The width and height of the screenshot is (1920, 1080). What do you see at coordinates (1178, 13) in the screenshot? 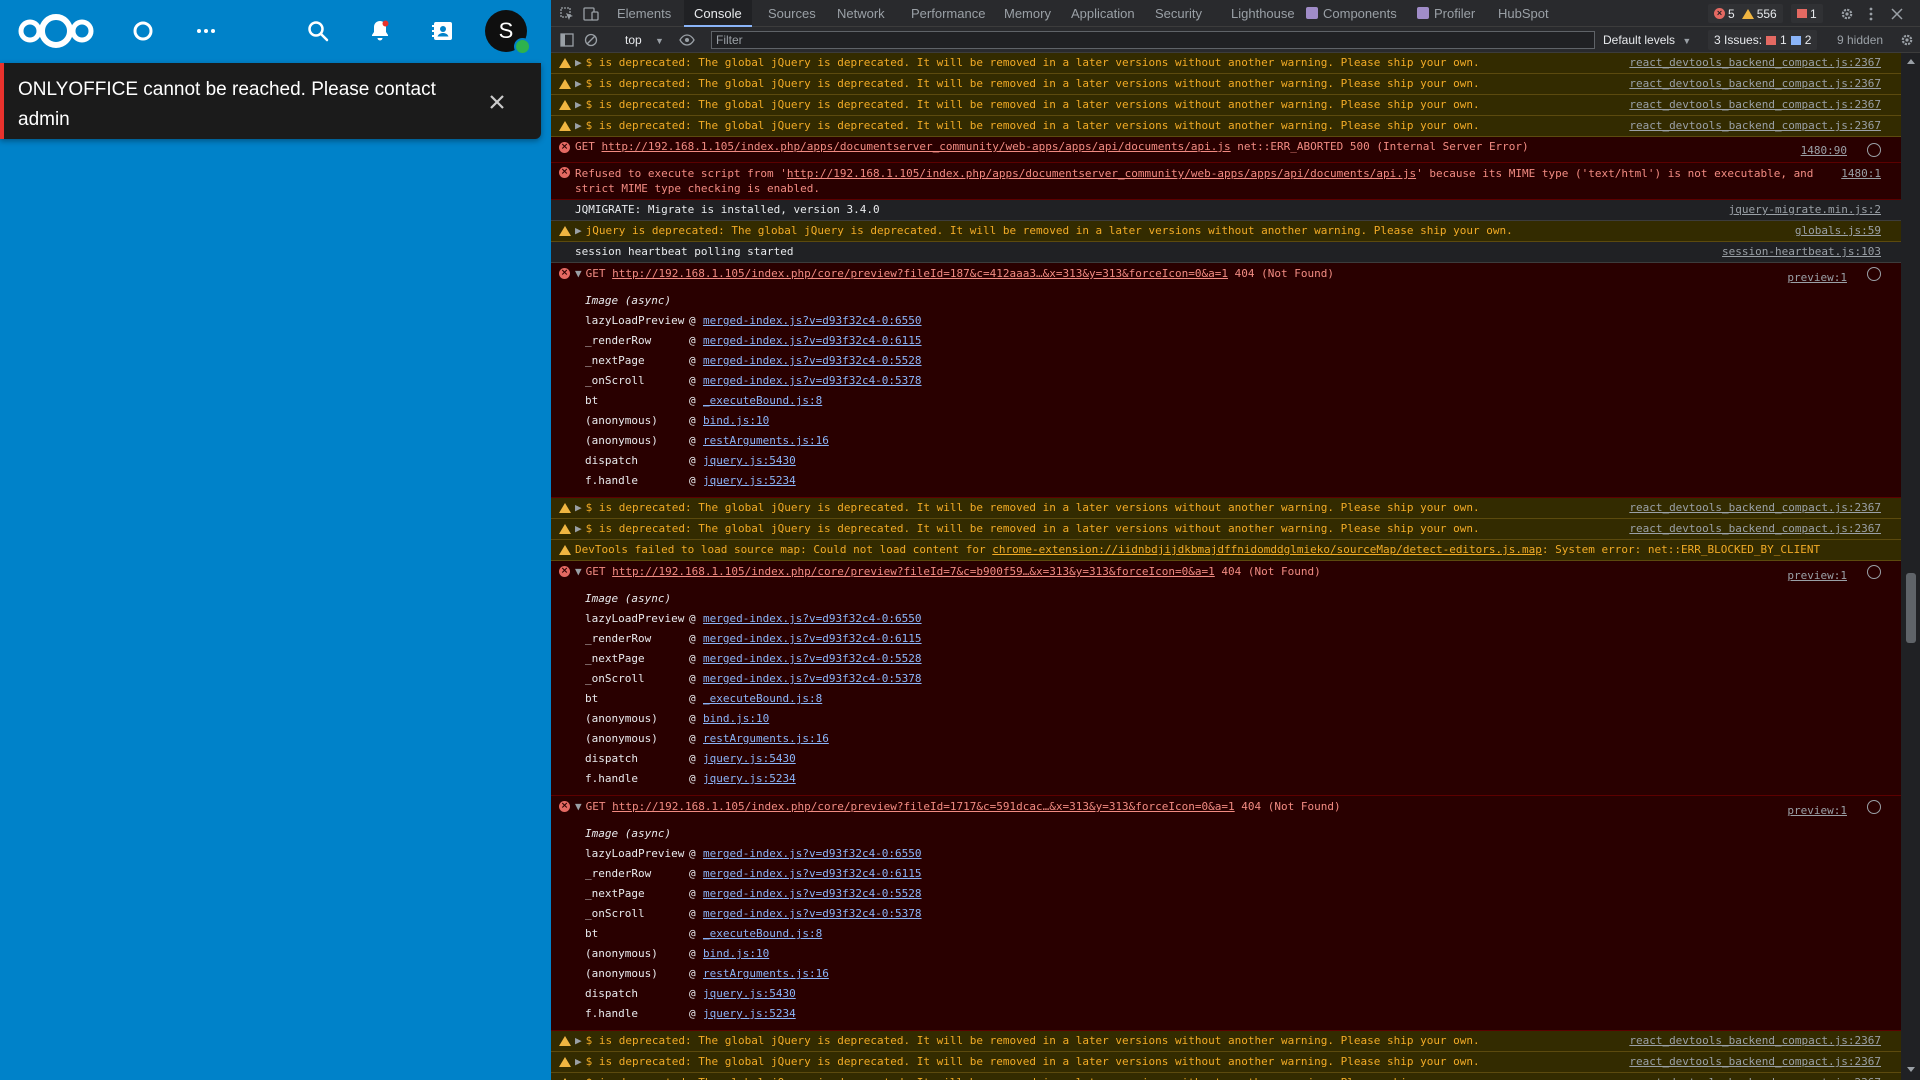
I see `tab-security: Security` at bounding box center [1178, 13].